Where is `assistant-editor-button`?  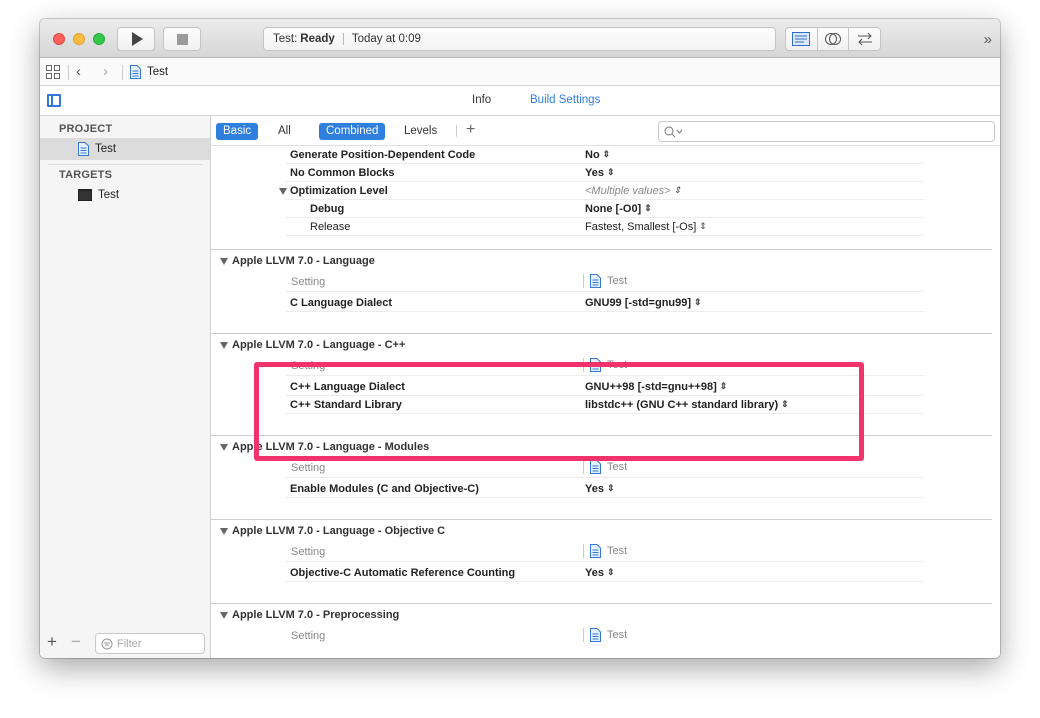 assistant-editor-button is located at coordinates (834, 39).